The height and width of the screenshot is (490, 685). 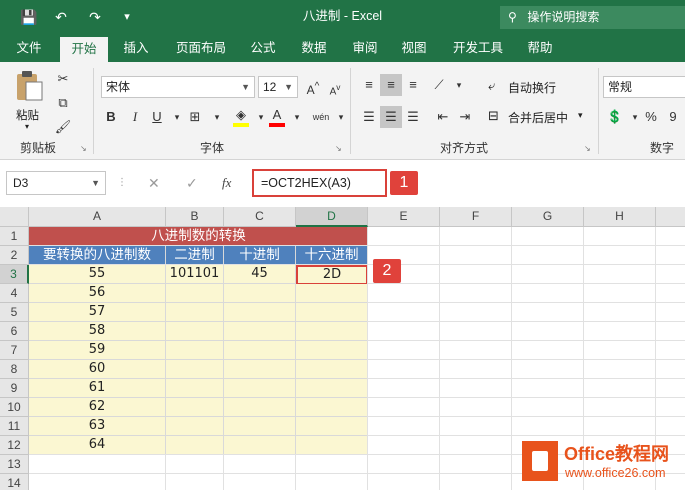 What do you see at coordinates (14, 388) in the screenshot?
I see `row-header-9: 9` at bounding box center [14, 388].